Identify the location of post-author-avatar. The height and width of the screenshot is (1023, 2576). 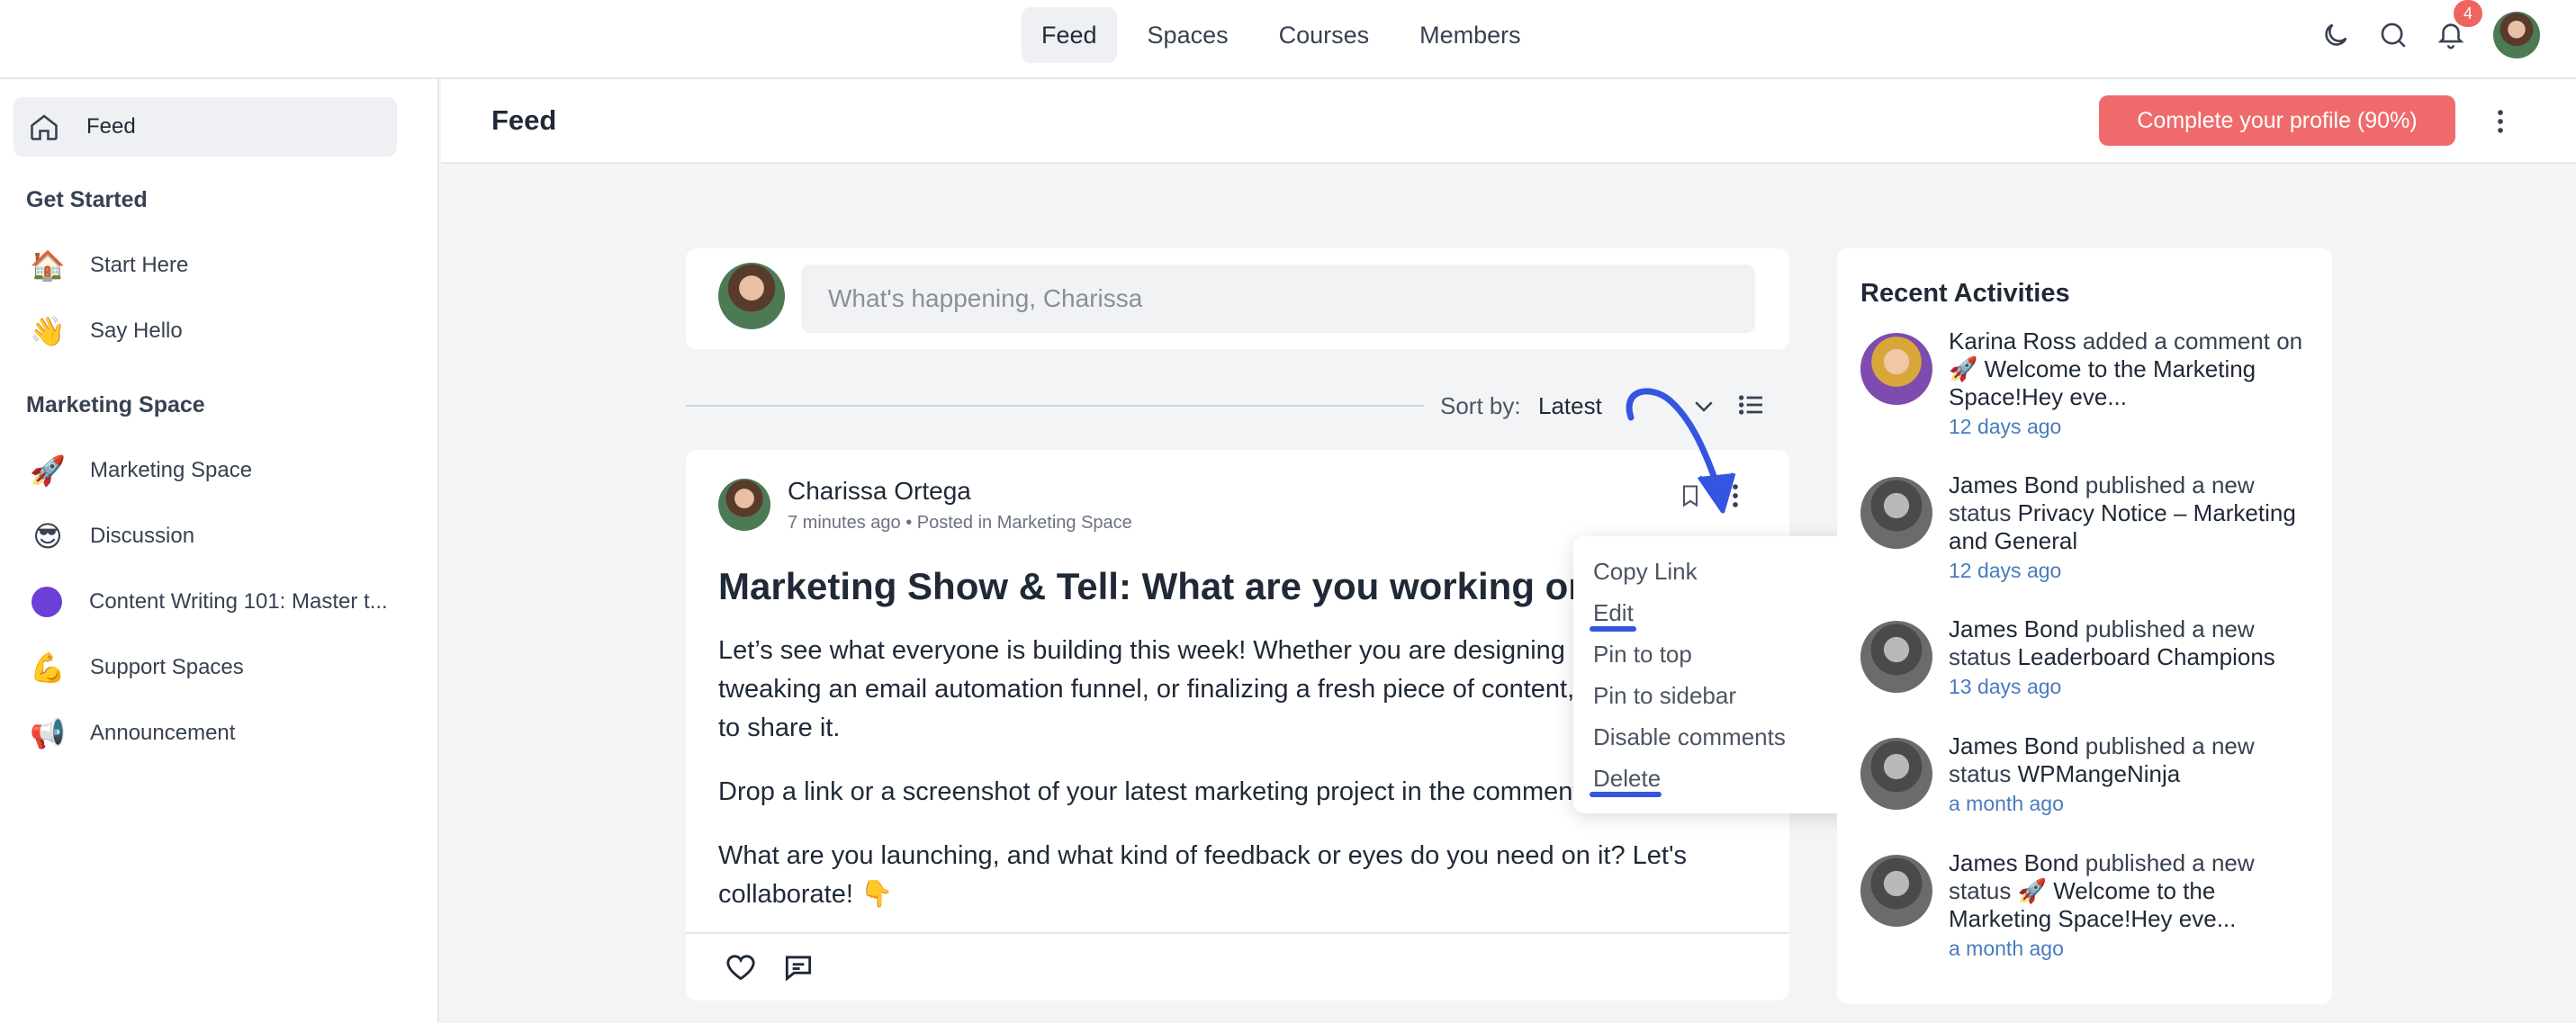
(744, 505).